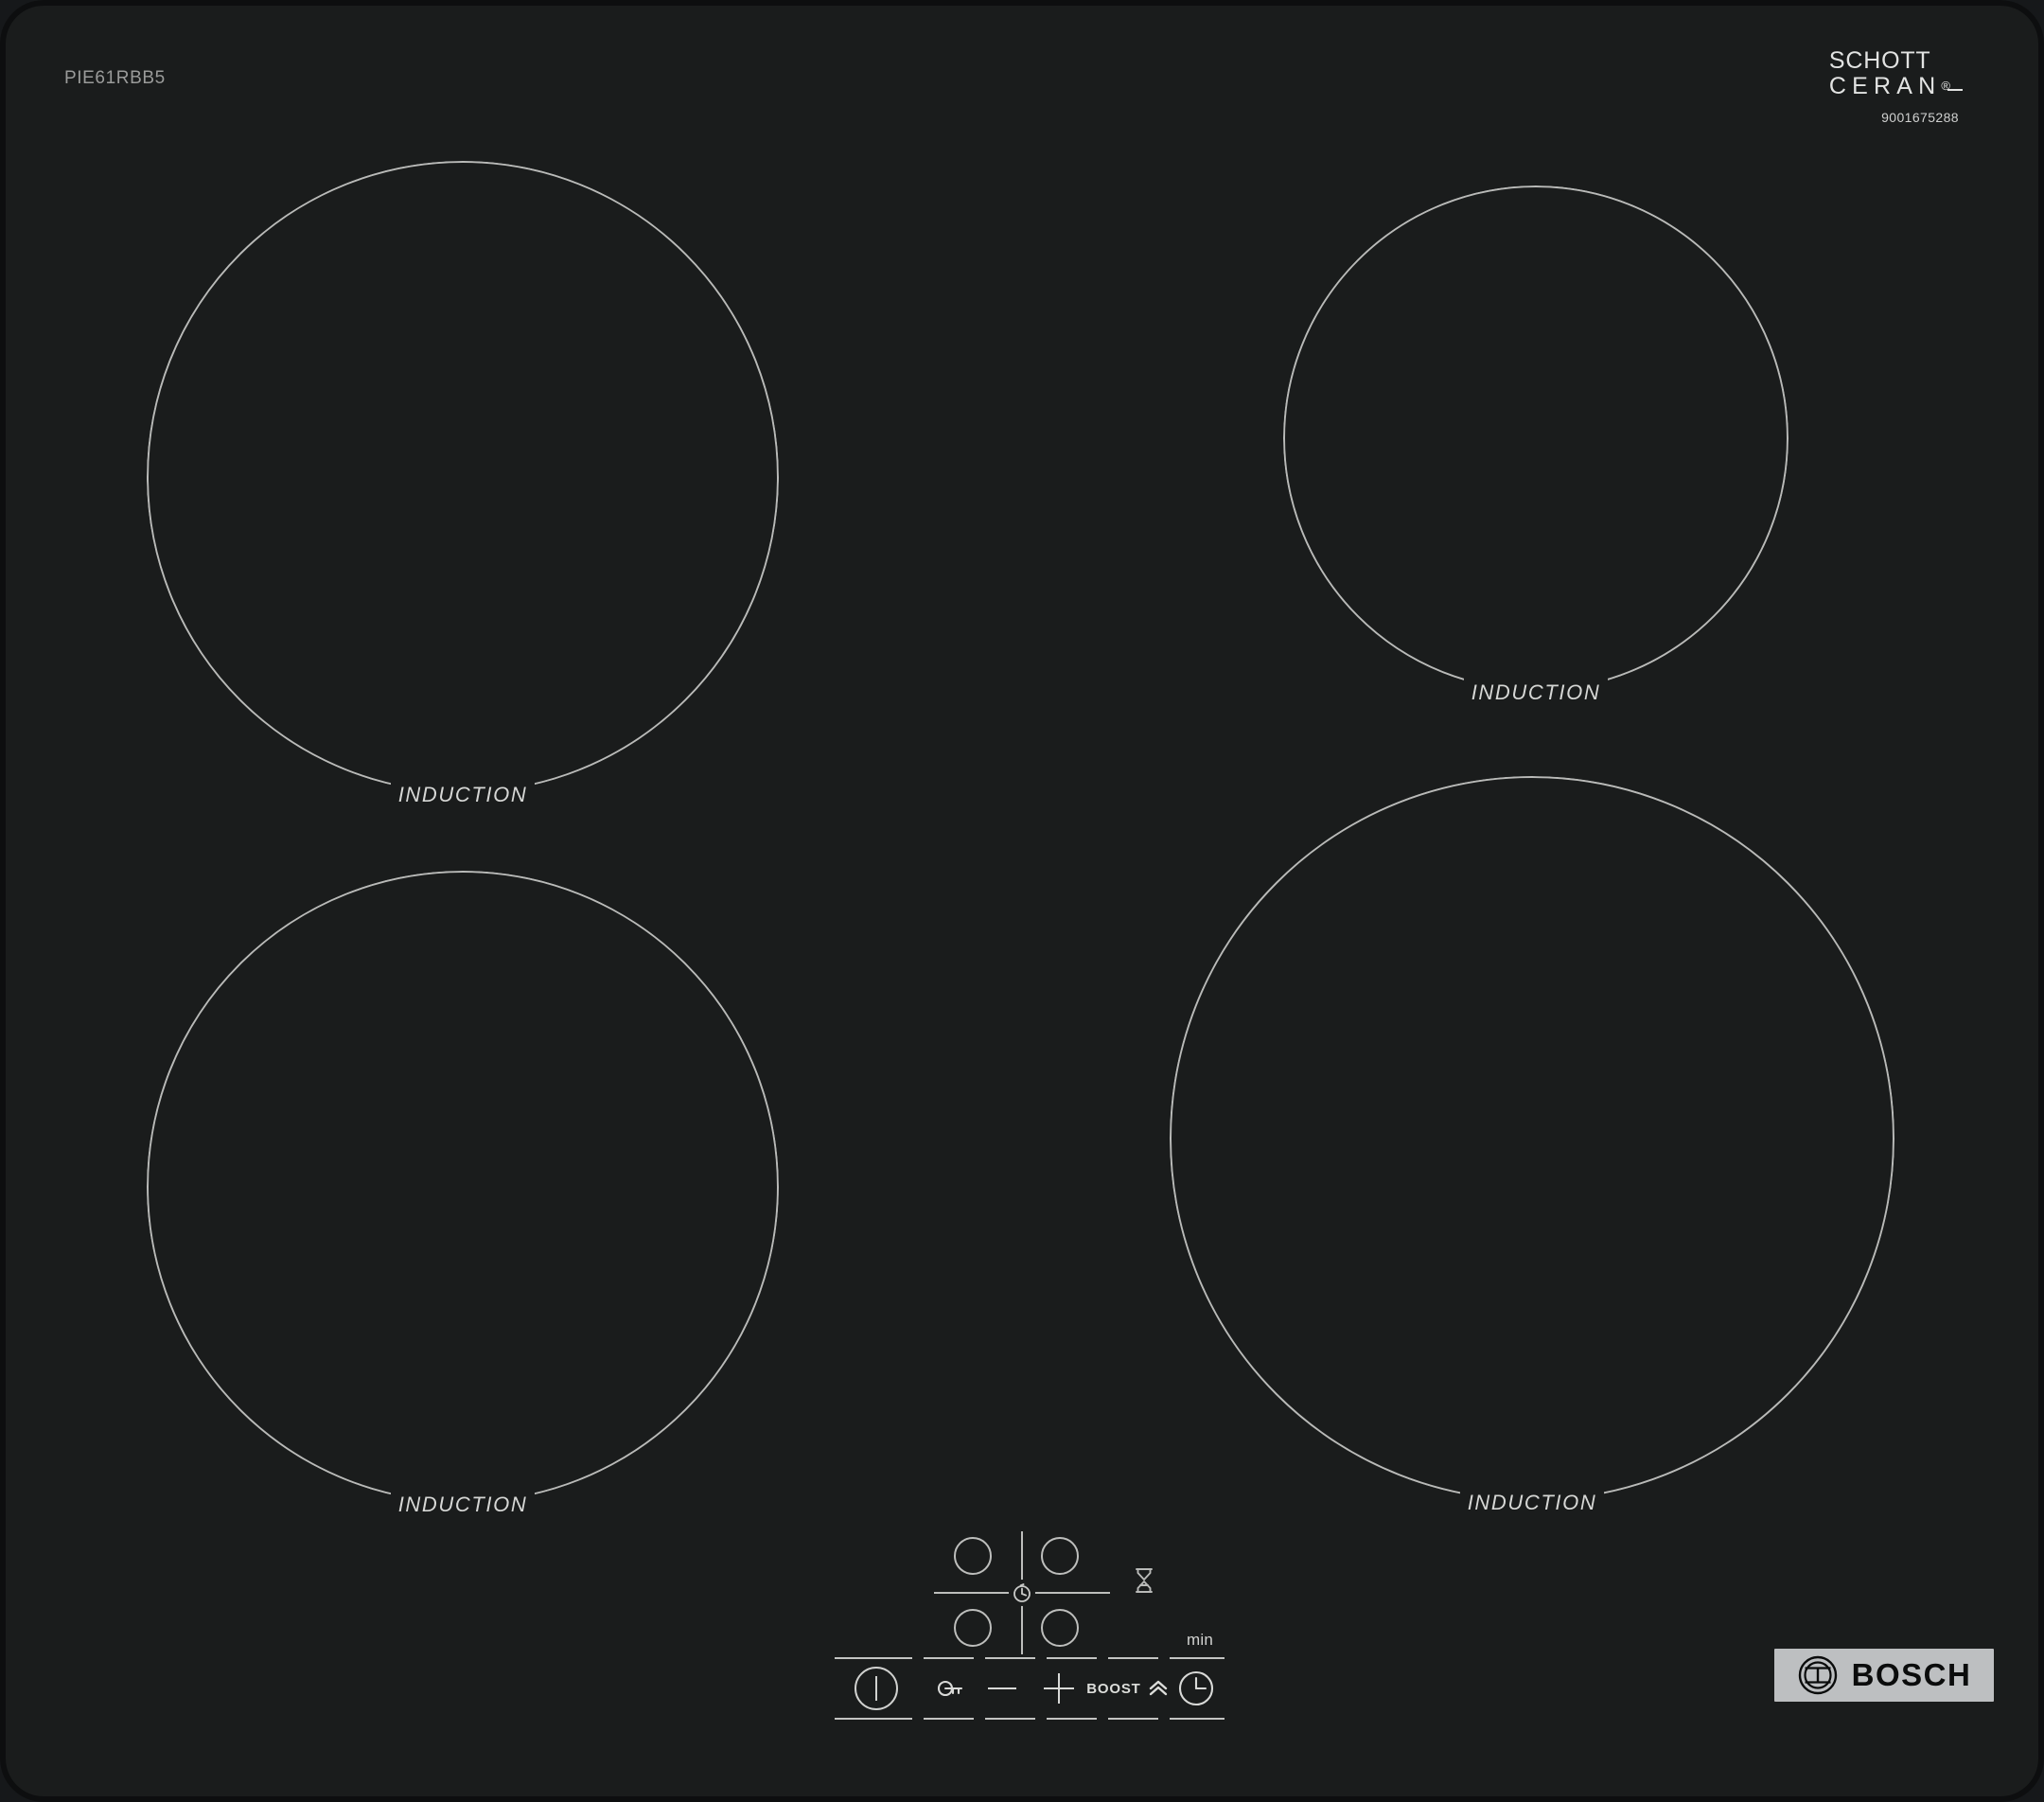 The width and height of the screenshot is (2044, 1802). I want to click on plus-icon, so click(1058, 1688).